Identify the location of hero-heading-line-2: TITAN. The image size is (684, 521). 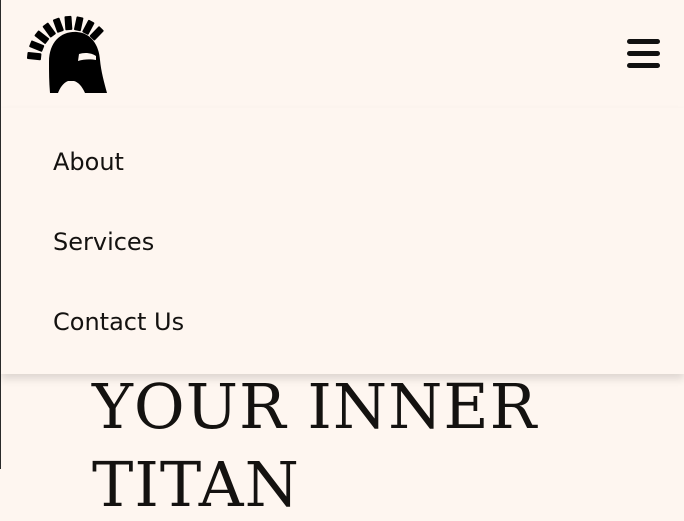
(196, 484).